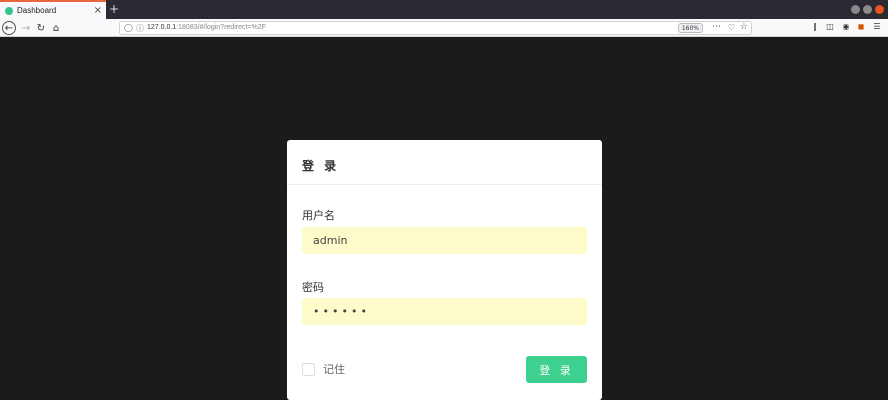 The height and width of the screenshot is (400, 888). What do you see at coordinates (846, 26) in the screenshot?
I see `account-icon: ◉` at bounding box center [846, 26].